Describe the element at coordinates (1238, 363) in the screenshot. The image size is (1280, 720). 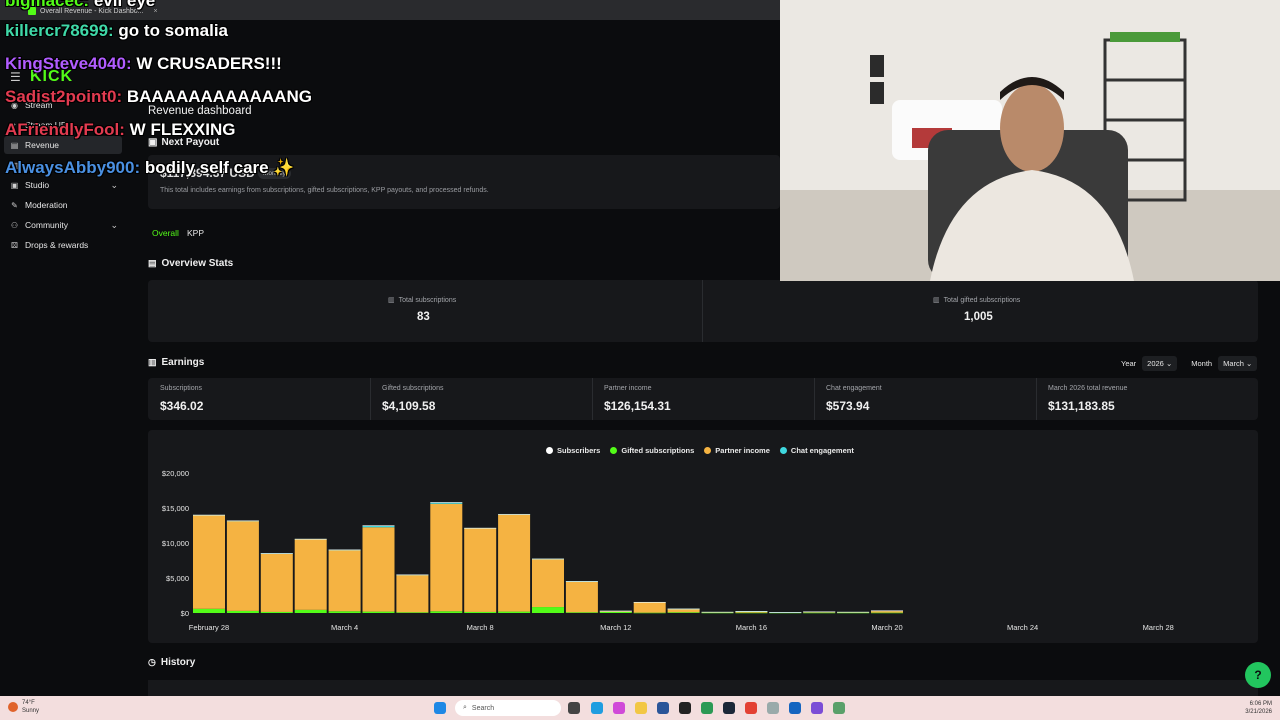
I see `month-select: March ⌄` at that location.